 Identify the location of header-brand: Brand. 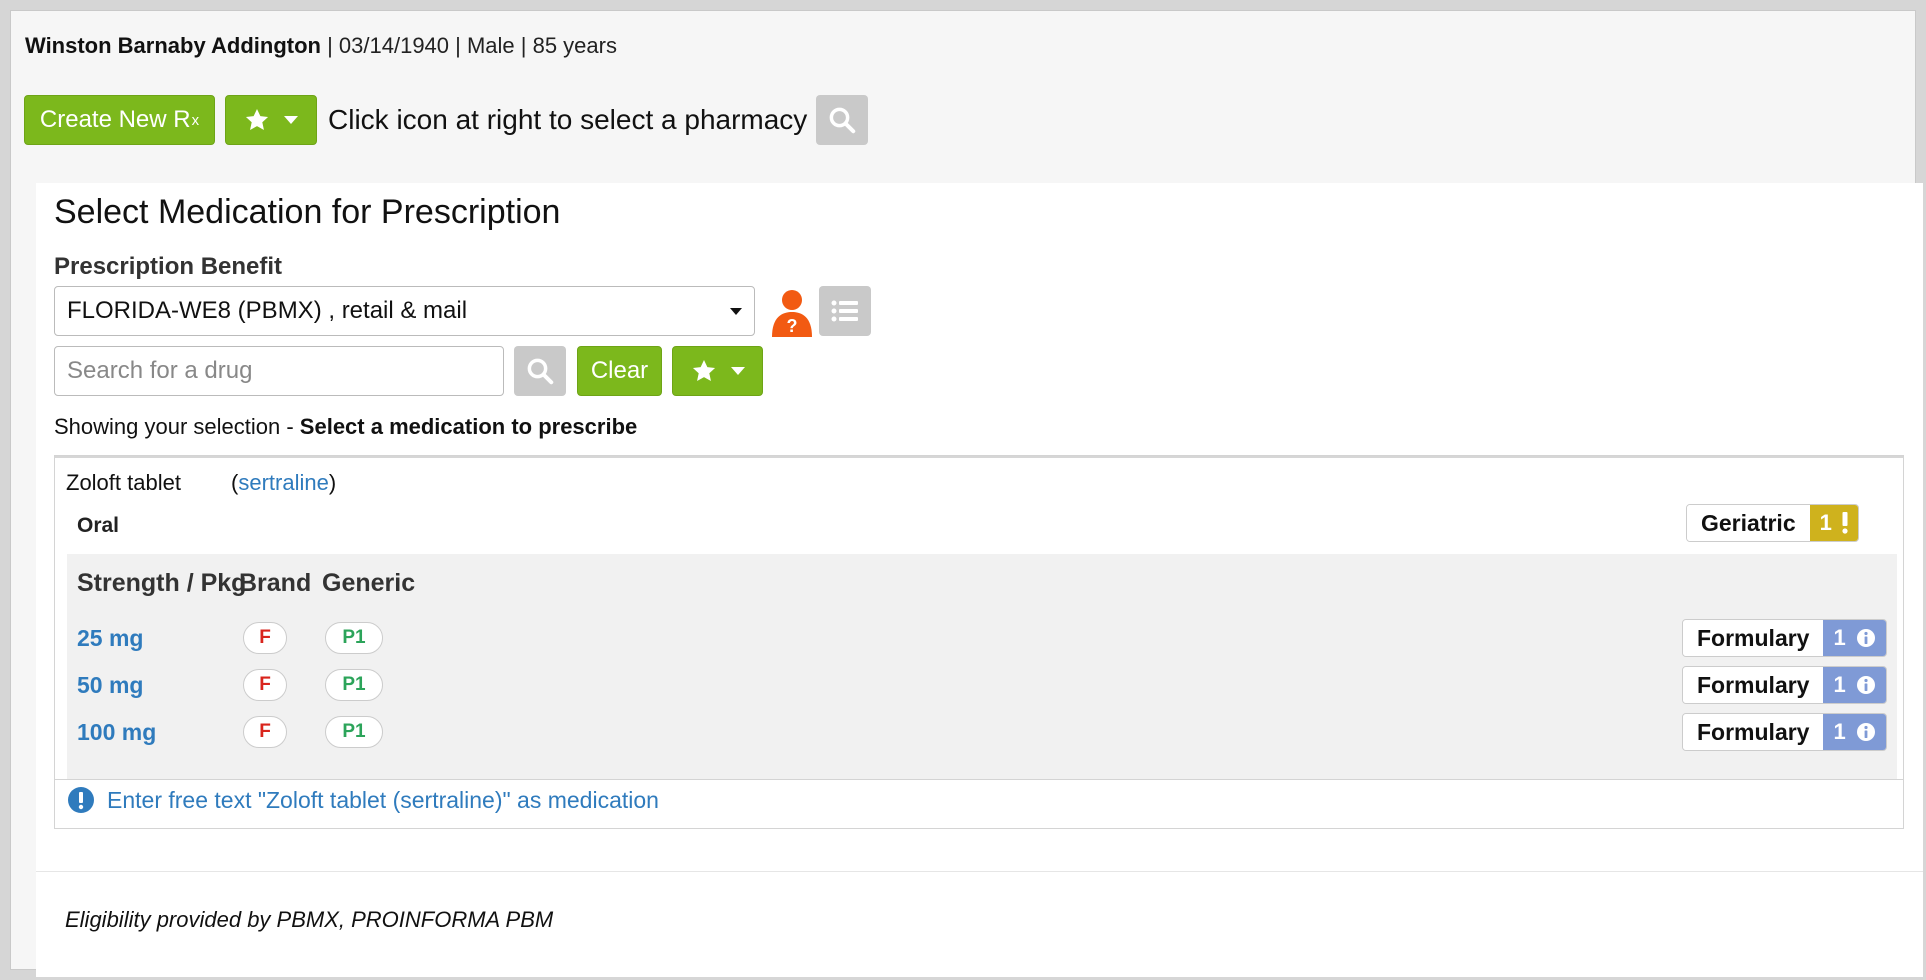
(275, 583).